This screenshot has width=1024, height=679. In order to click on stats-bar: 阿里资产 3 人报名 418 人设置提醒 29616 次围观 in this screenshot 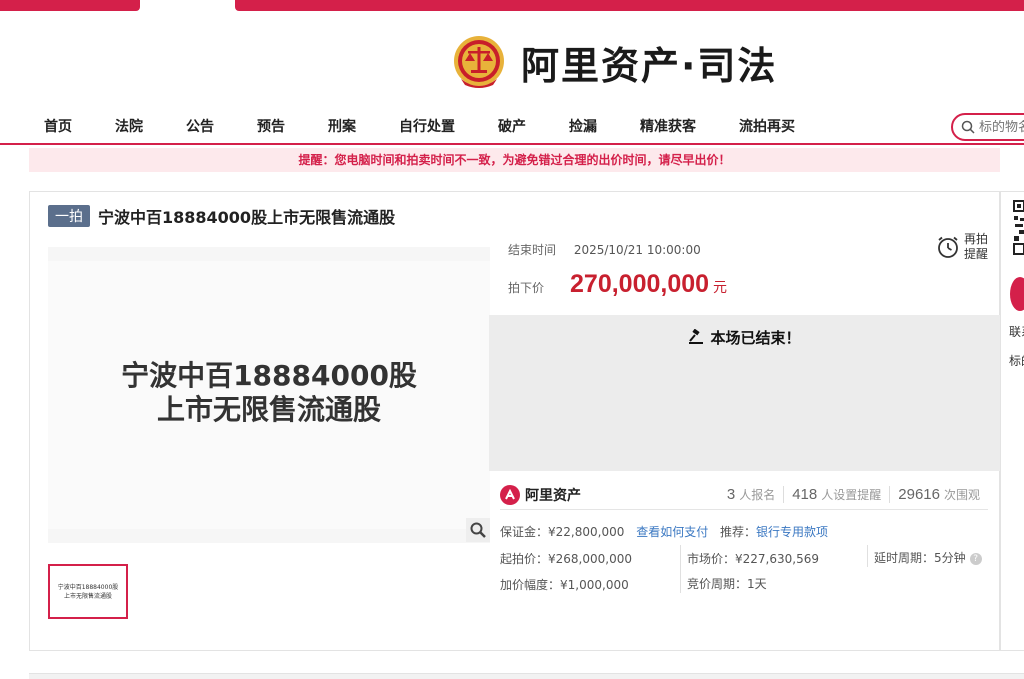, I will do `click(744, 495)`.